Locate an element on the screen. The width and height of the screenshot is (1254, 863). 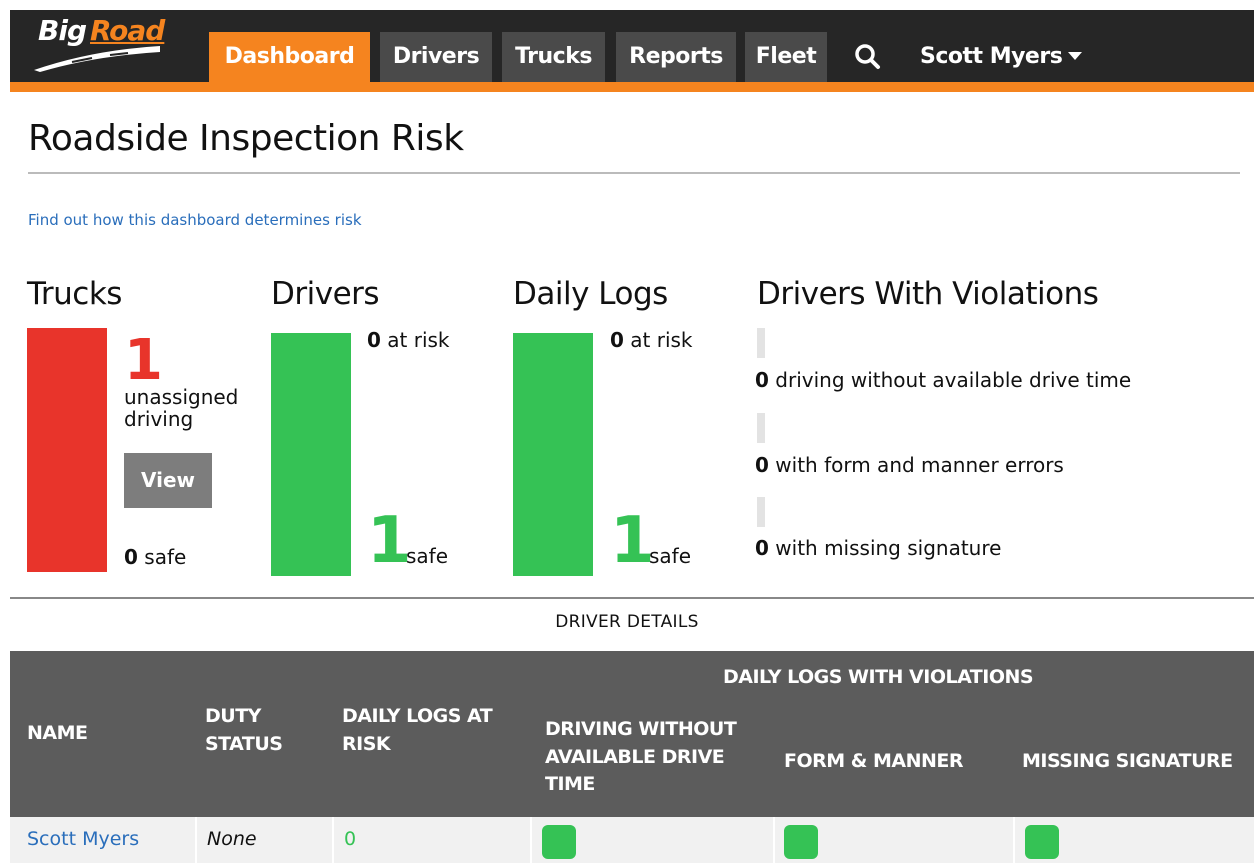
page-title: Roadside Inspection Risk is located at coordinates (246, 138).